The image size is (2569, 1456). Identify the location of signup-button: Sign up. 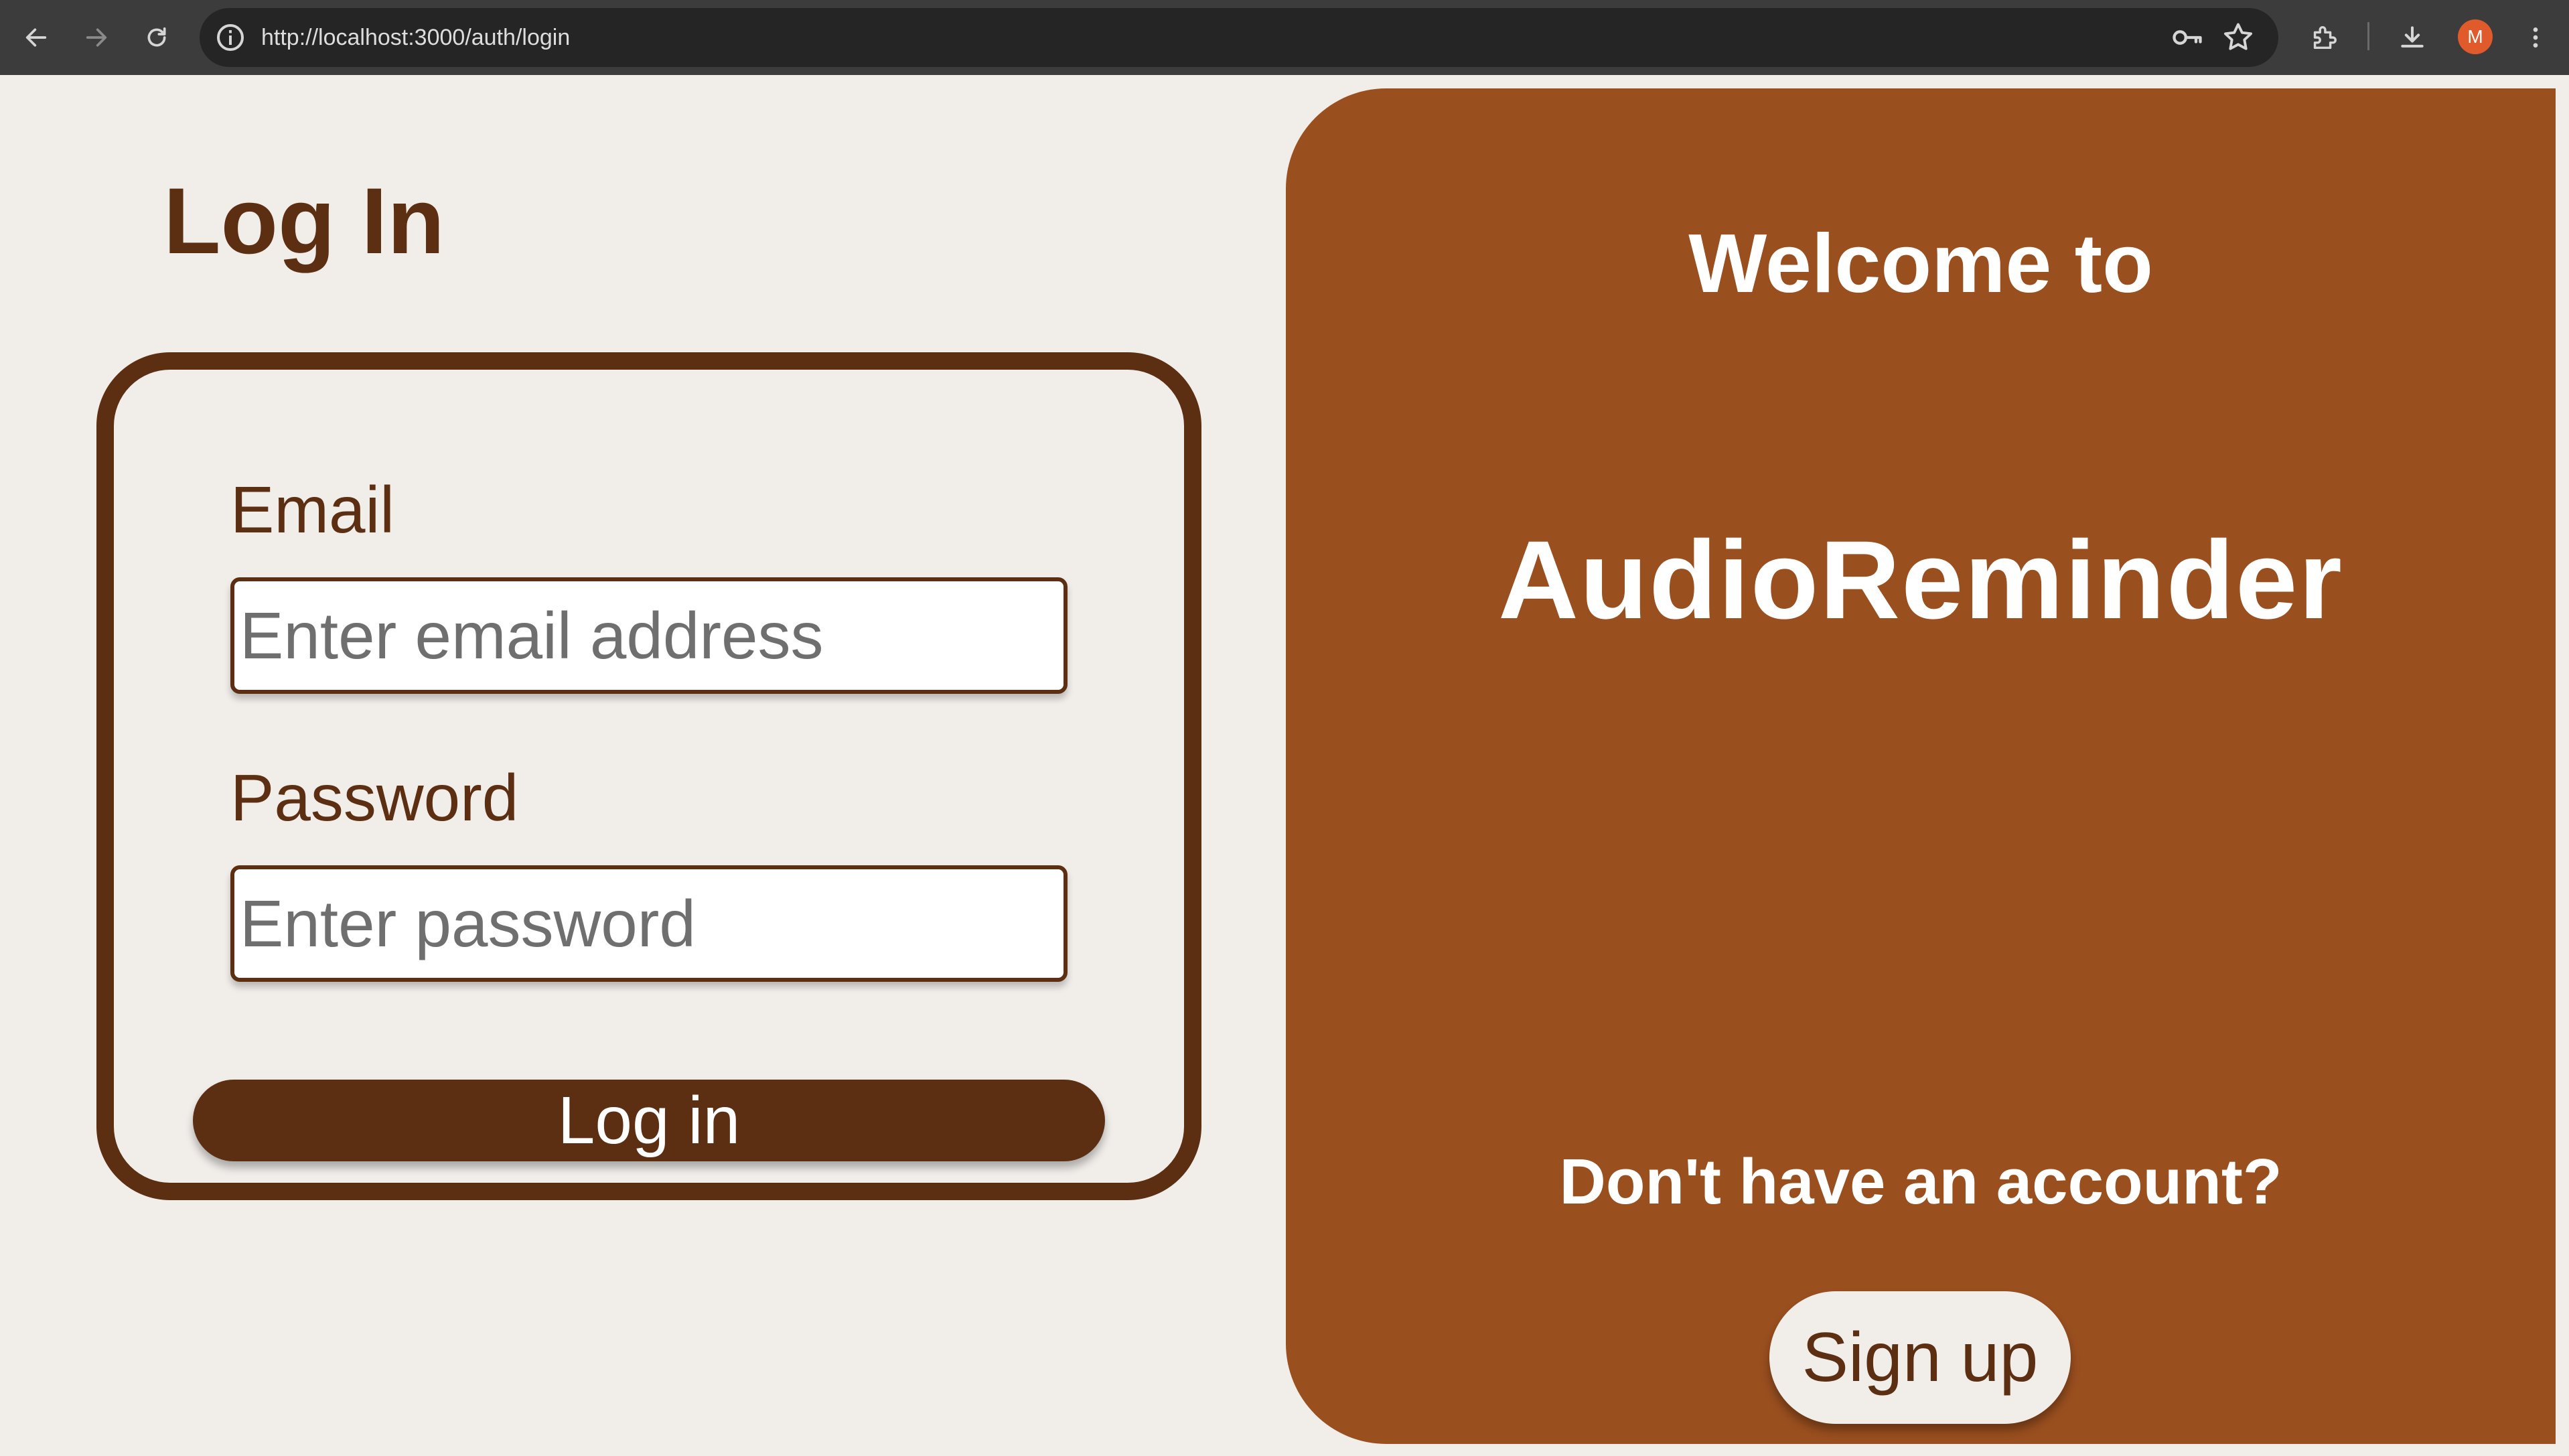
(1920, 1357).